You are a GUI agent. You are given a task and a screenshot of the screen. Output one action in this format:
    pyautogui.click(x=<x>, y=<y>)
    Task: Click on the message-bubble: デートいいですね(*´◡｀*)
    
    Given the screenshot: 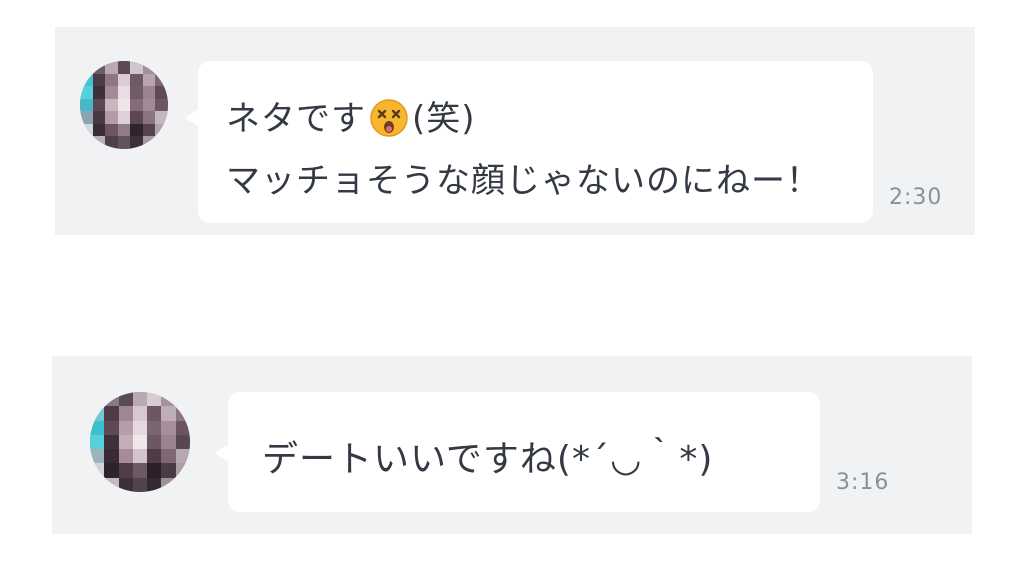 What is the action you would take?
    pyautogui.click(x=517, y=452)
    